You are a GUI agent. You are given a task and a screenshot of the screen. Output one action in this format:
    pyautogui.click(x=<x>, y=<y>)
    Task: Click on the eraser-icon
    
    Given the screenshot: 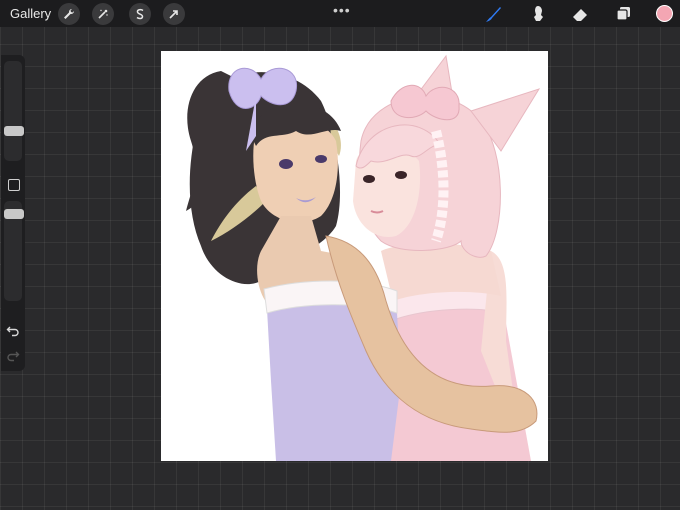 What is the action you would take?
    pyautogui.click(x=580, y=14)
    